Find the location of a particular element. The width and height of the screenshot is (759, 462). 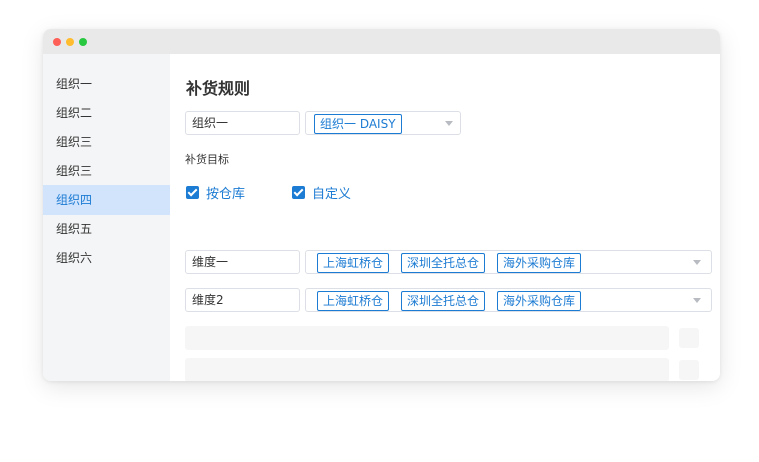

checkbox-by-warehouse: 按仓库 is located at coordinates (215, 192).